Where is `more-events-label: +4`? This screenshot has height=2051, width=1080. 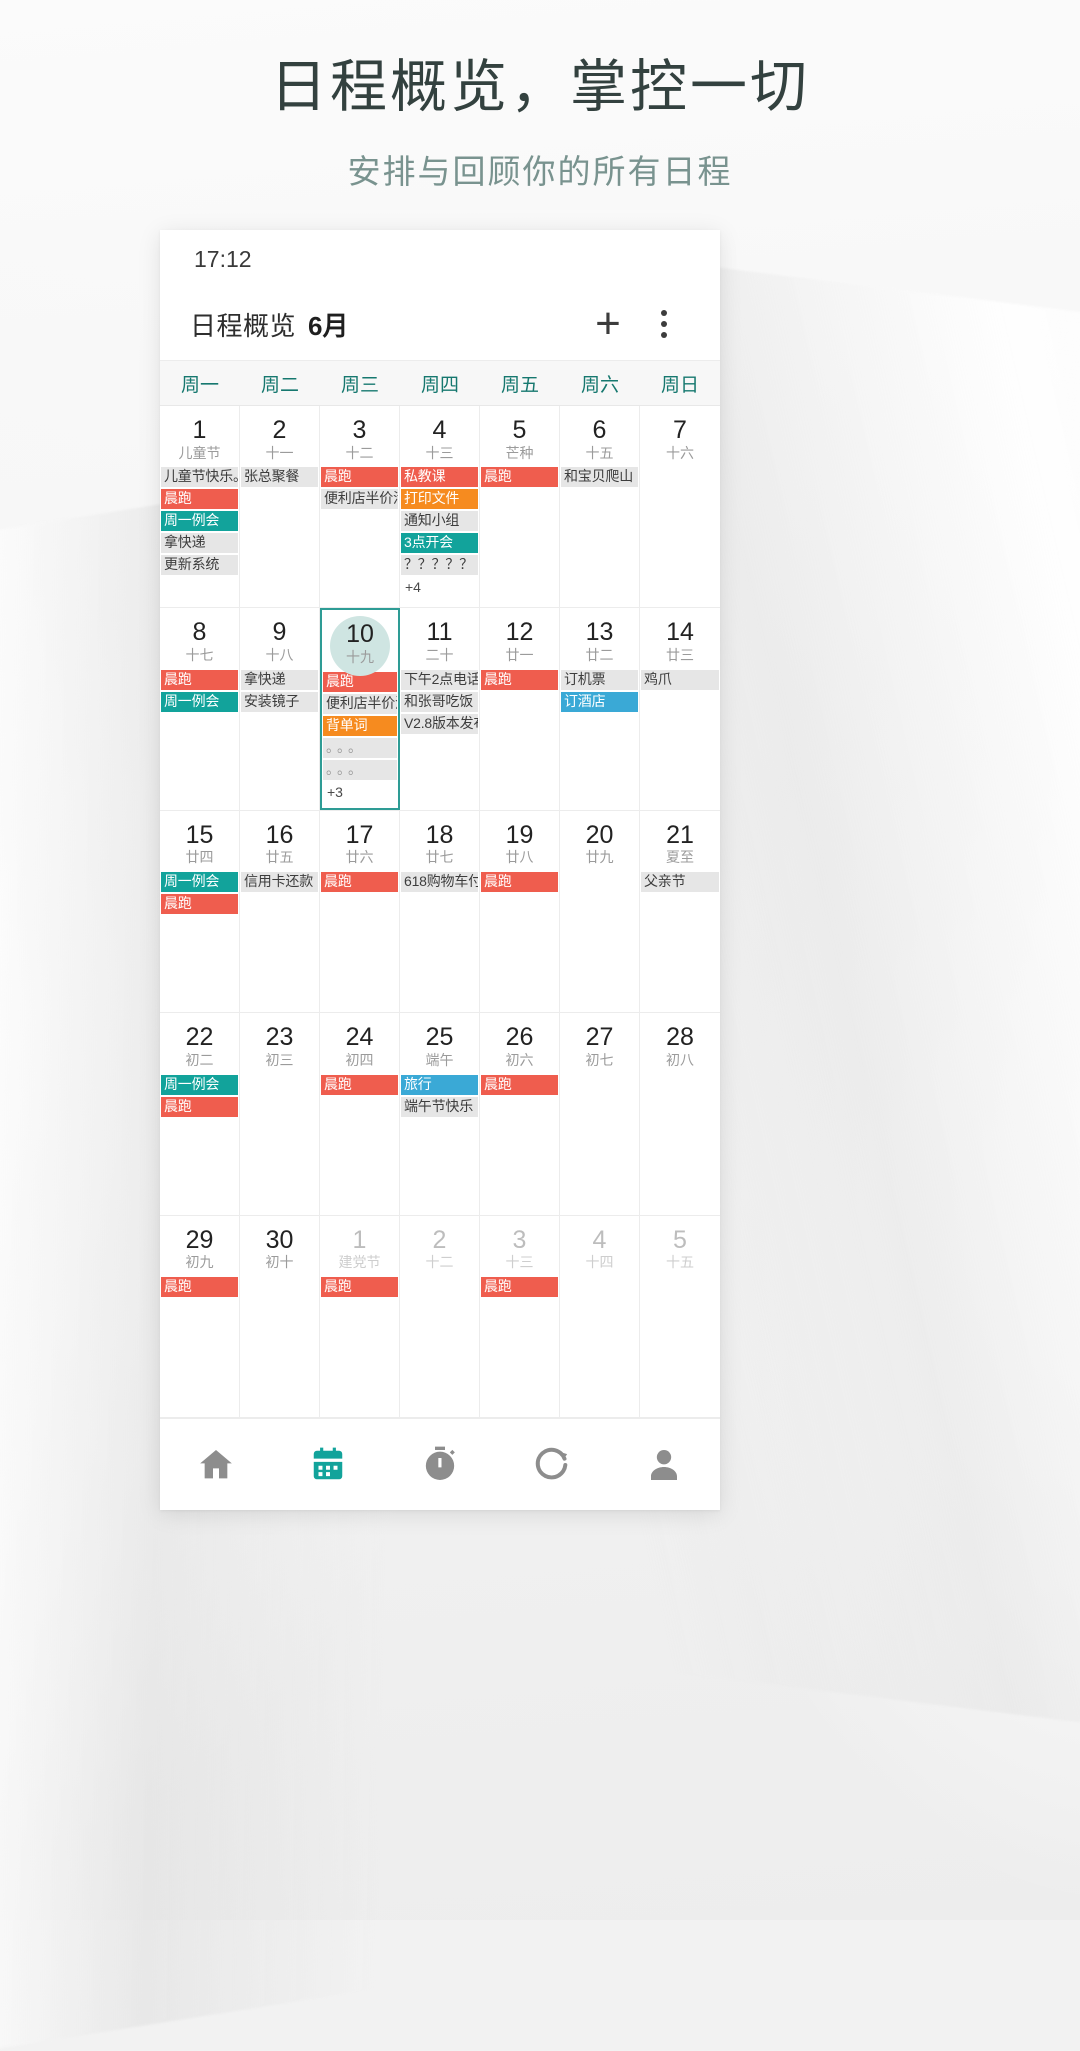
more-events-label: +4 is located at coordinates (439, 587).